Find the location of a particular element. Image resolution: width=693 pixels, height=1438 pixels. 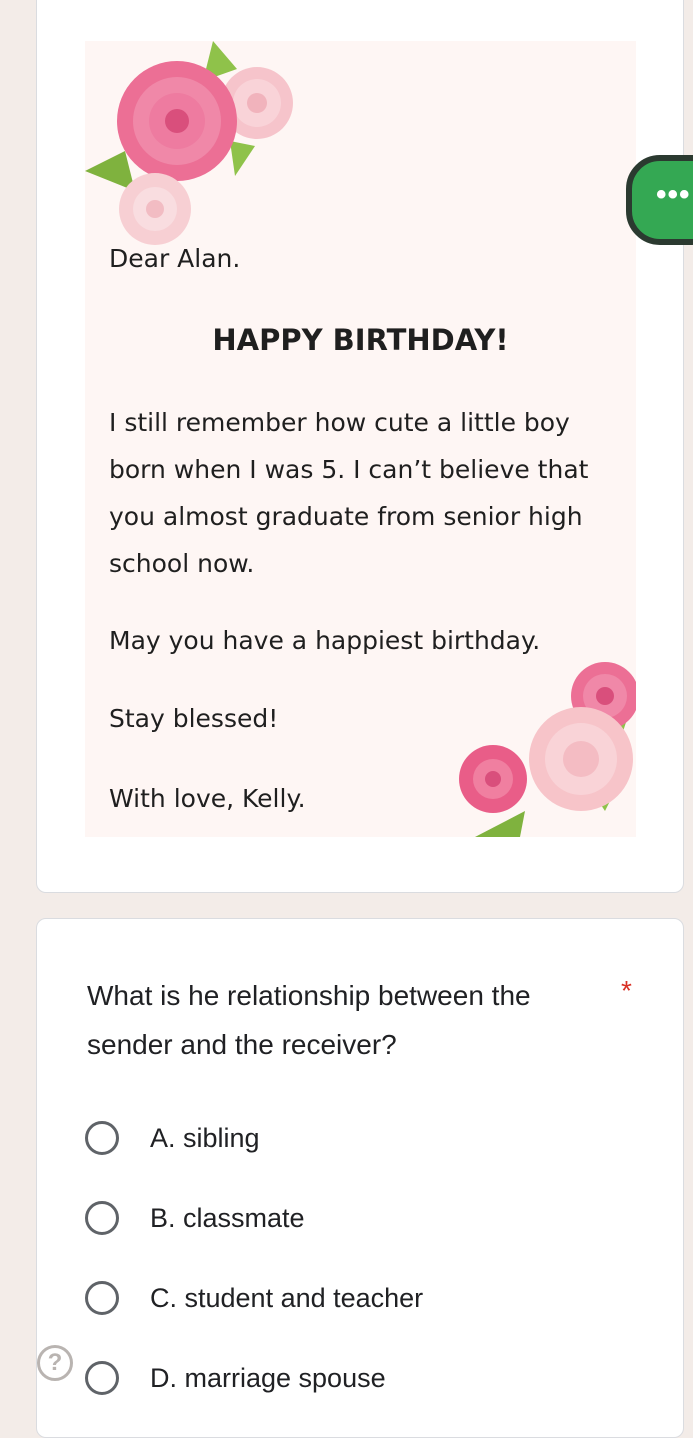

roses-top-left-decoration is located at coordinates (189, 143).